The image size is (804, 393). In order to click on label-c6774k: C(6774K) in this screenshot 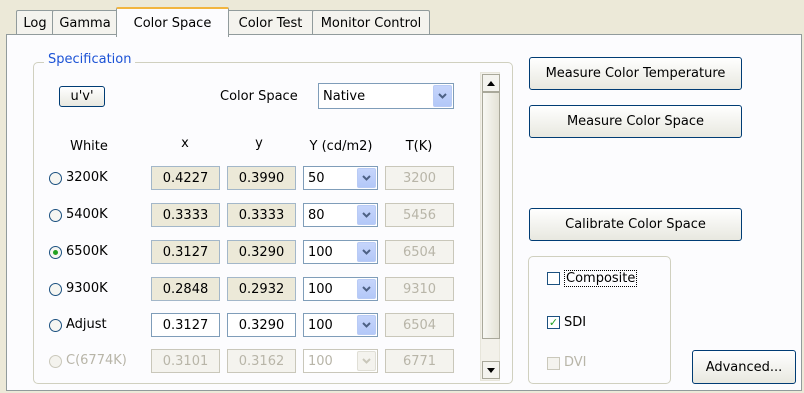, I will do `click(96, 360)`.